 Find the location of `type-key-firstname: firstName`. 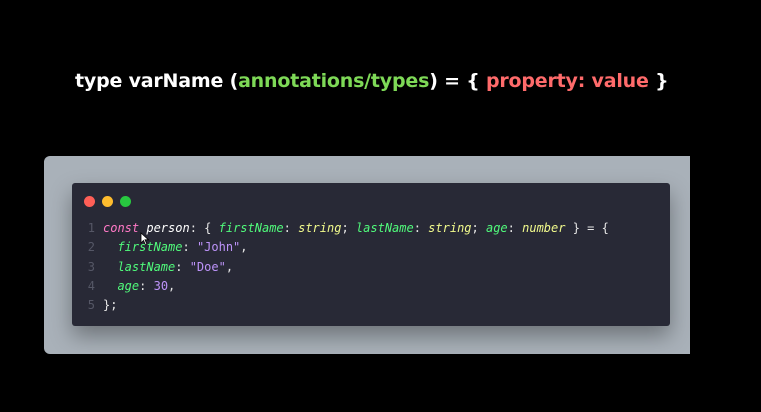

type-key-firstname: firstName is located at coordinates (251, 228).